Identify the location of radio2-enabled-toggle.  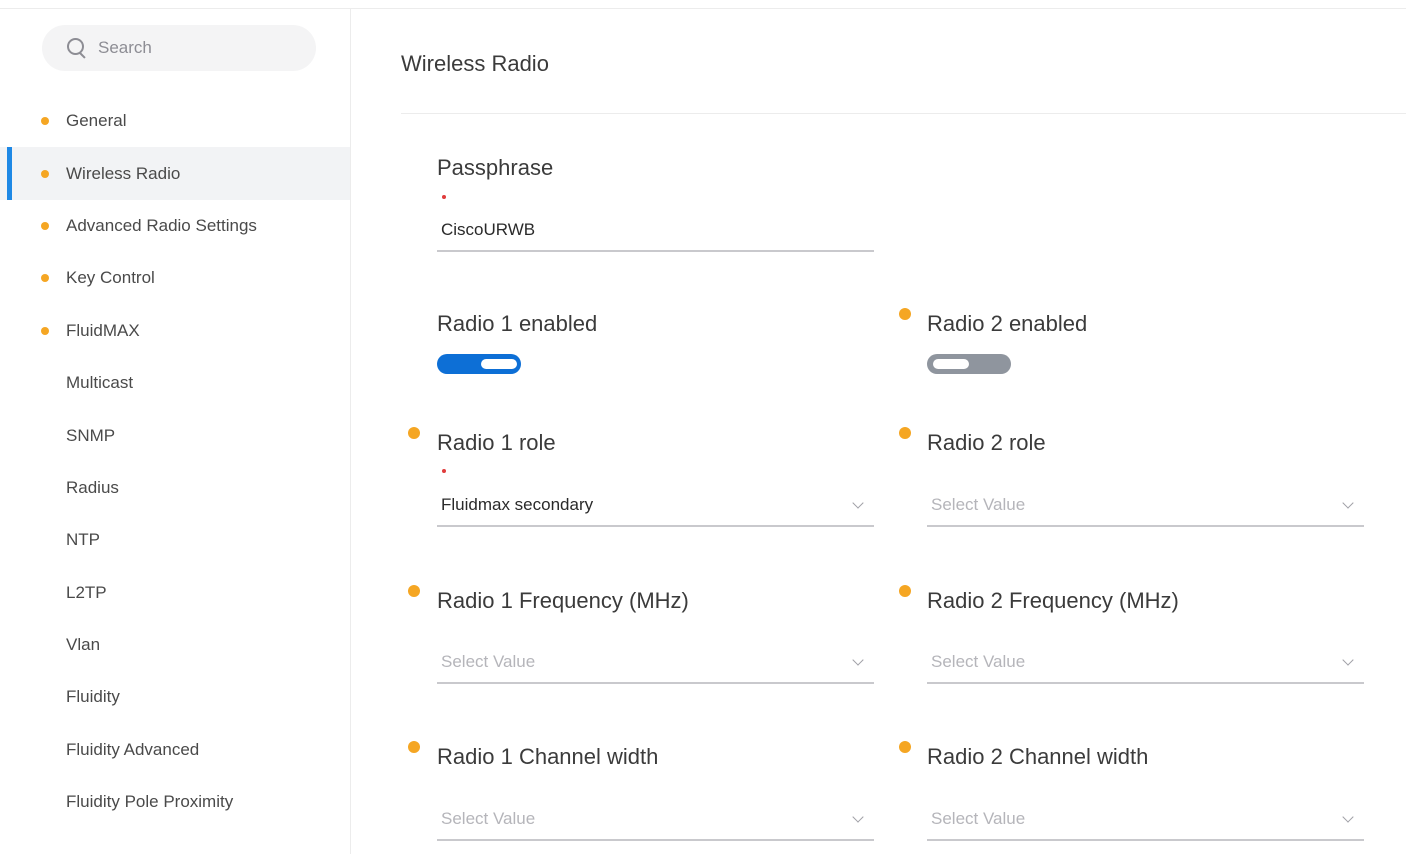
(969, 364).